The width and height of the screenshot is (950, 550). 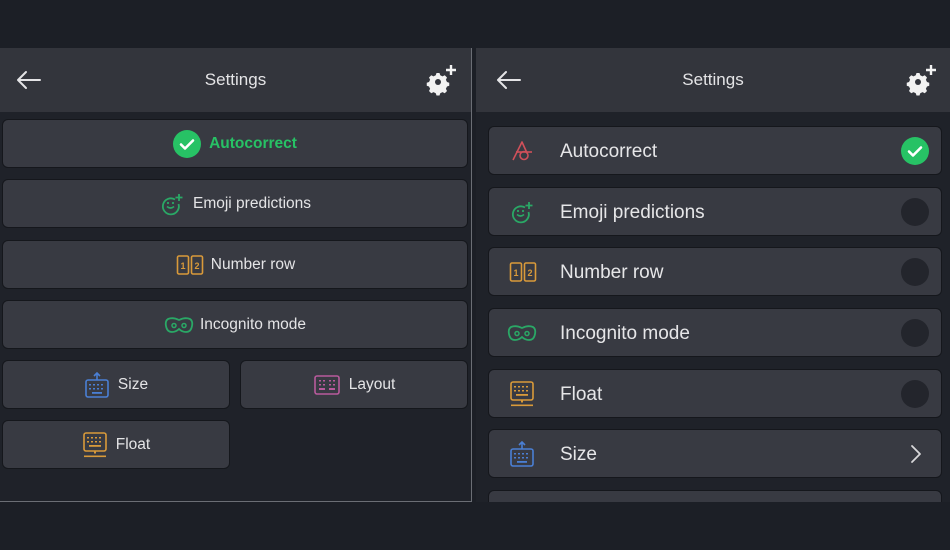 What do you see at coordinates (253, 324) in the screenshot?
I see `button-label: Incognito mode` at bounding box center [253, 324].